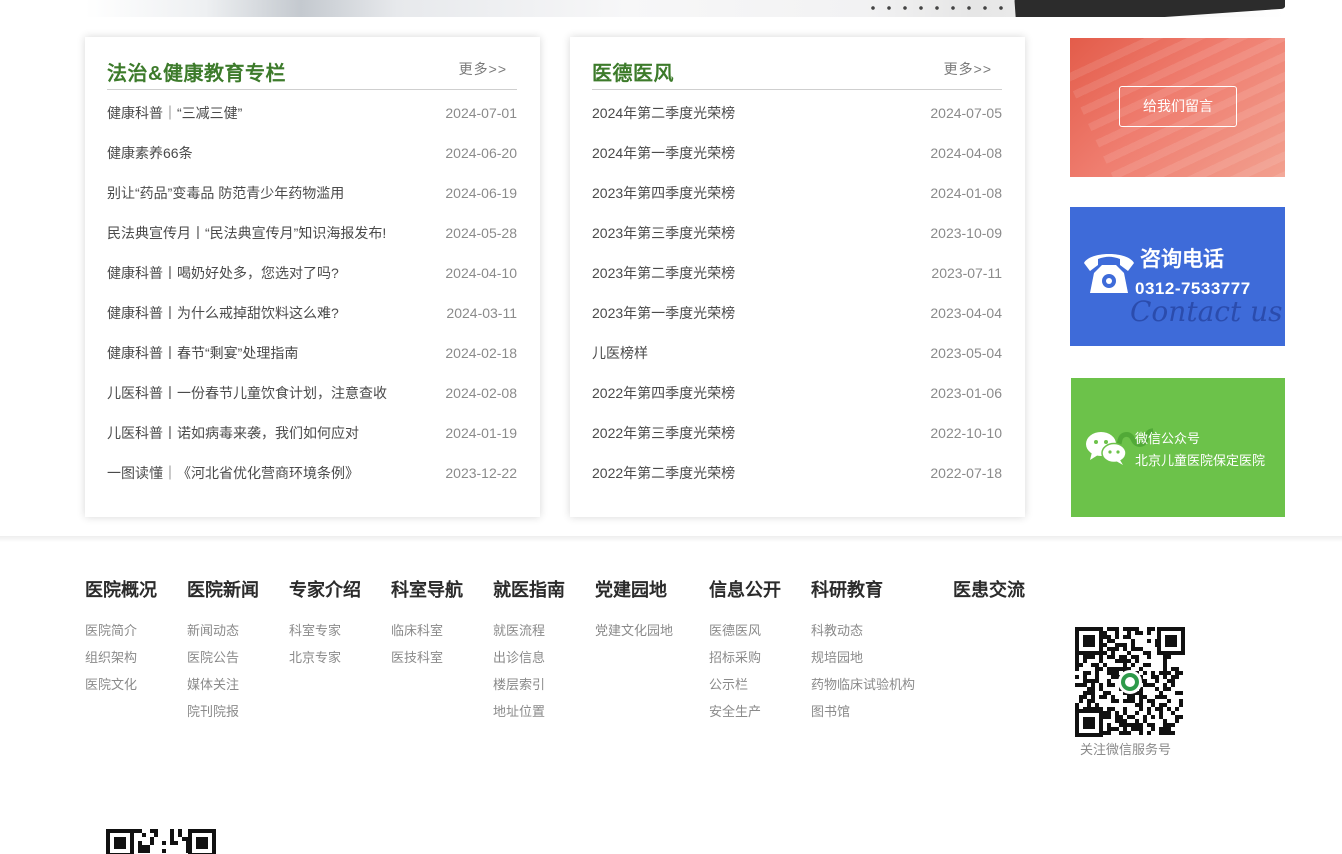 Image resolution: width=1342 pixels, height=854 pixels. What do you see at coordinates (223, 590) in the screenshot?
I see `footer-column-title: 医院新闻` at bounding box center [223, 590].